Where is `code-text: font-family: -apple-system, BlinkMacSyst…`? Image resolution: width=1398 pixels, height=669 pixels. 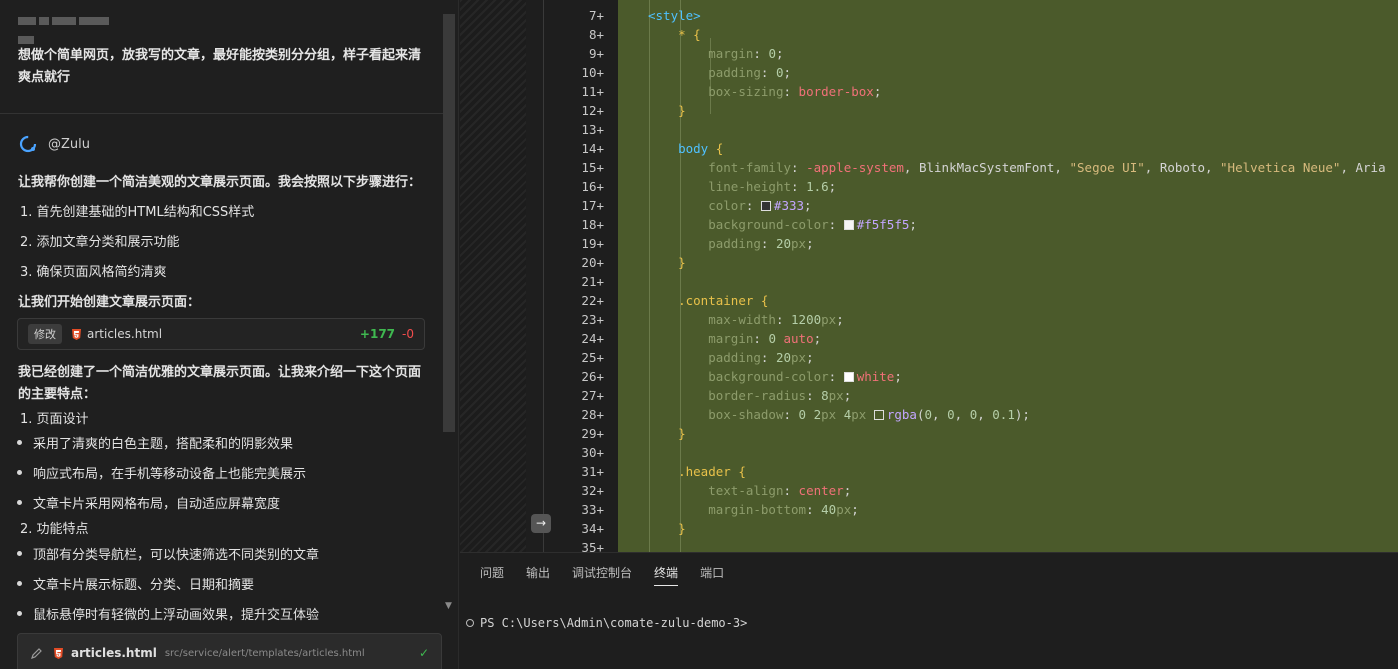 code-text: font-family: -apple-system, BlinkMacSyst… is located at coordinates (1047, 167).